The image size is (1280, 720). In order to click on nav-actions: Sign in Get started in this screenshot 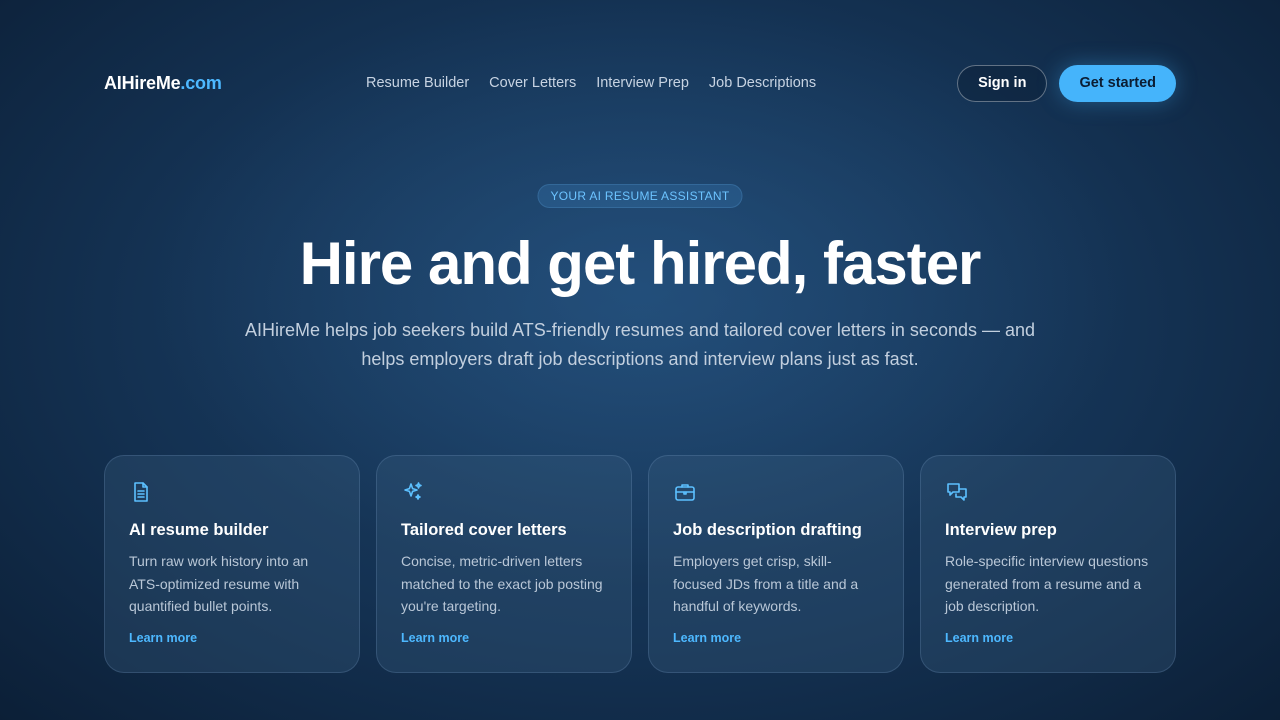, I will do `click(1066, 83)`.